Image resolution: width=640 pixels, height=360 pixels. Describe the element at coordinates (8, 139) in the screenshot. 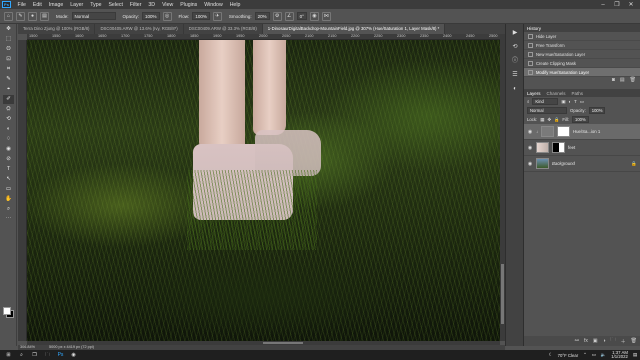

I see `gradient-tool-icon: ♢` at that location.